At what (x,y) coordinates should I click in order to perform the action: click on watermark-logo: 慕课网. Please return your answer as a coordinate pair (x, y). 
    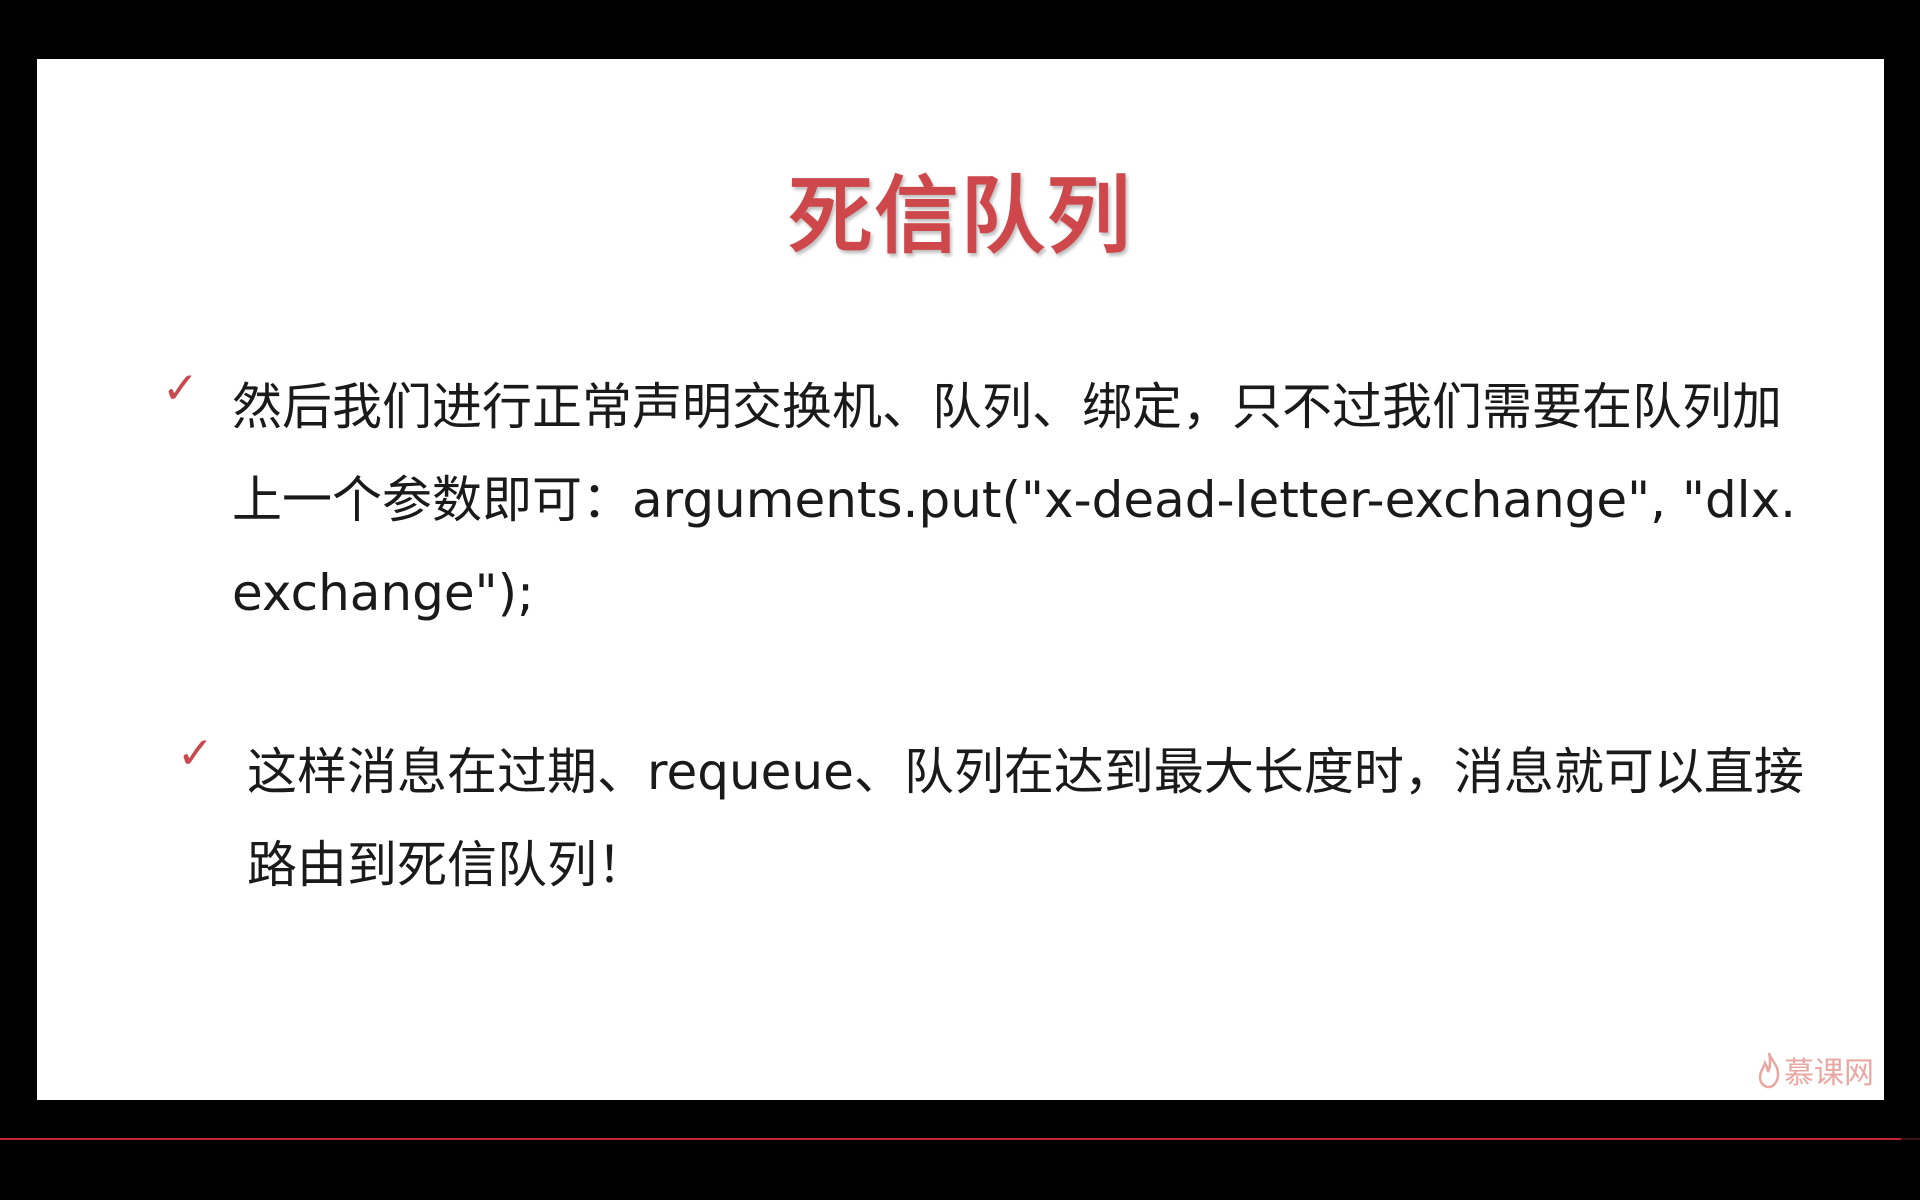
    Looking at the image, I should click on (1815, 1070).